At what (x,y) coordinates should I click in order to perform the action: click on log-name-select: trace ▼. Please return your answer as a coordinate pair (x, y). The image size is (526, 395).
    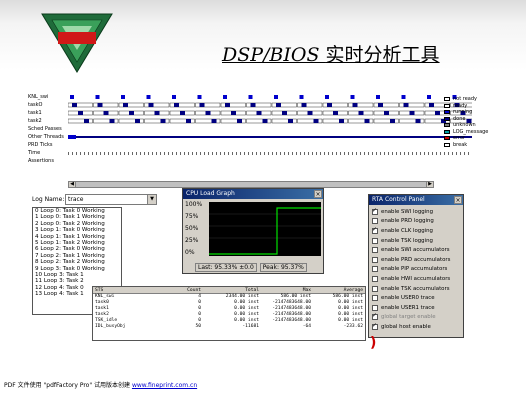
    Looking at the image, I should click on (111, 199).